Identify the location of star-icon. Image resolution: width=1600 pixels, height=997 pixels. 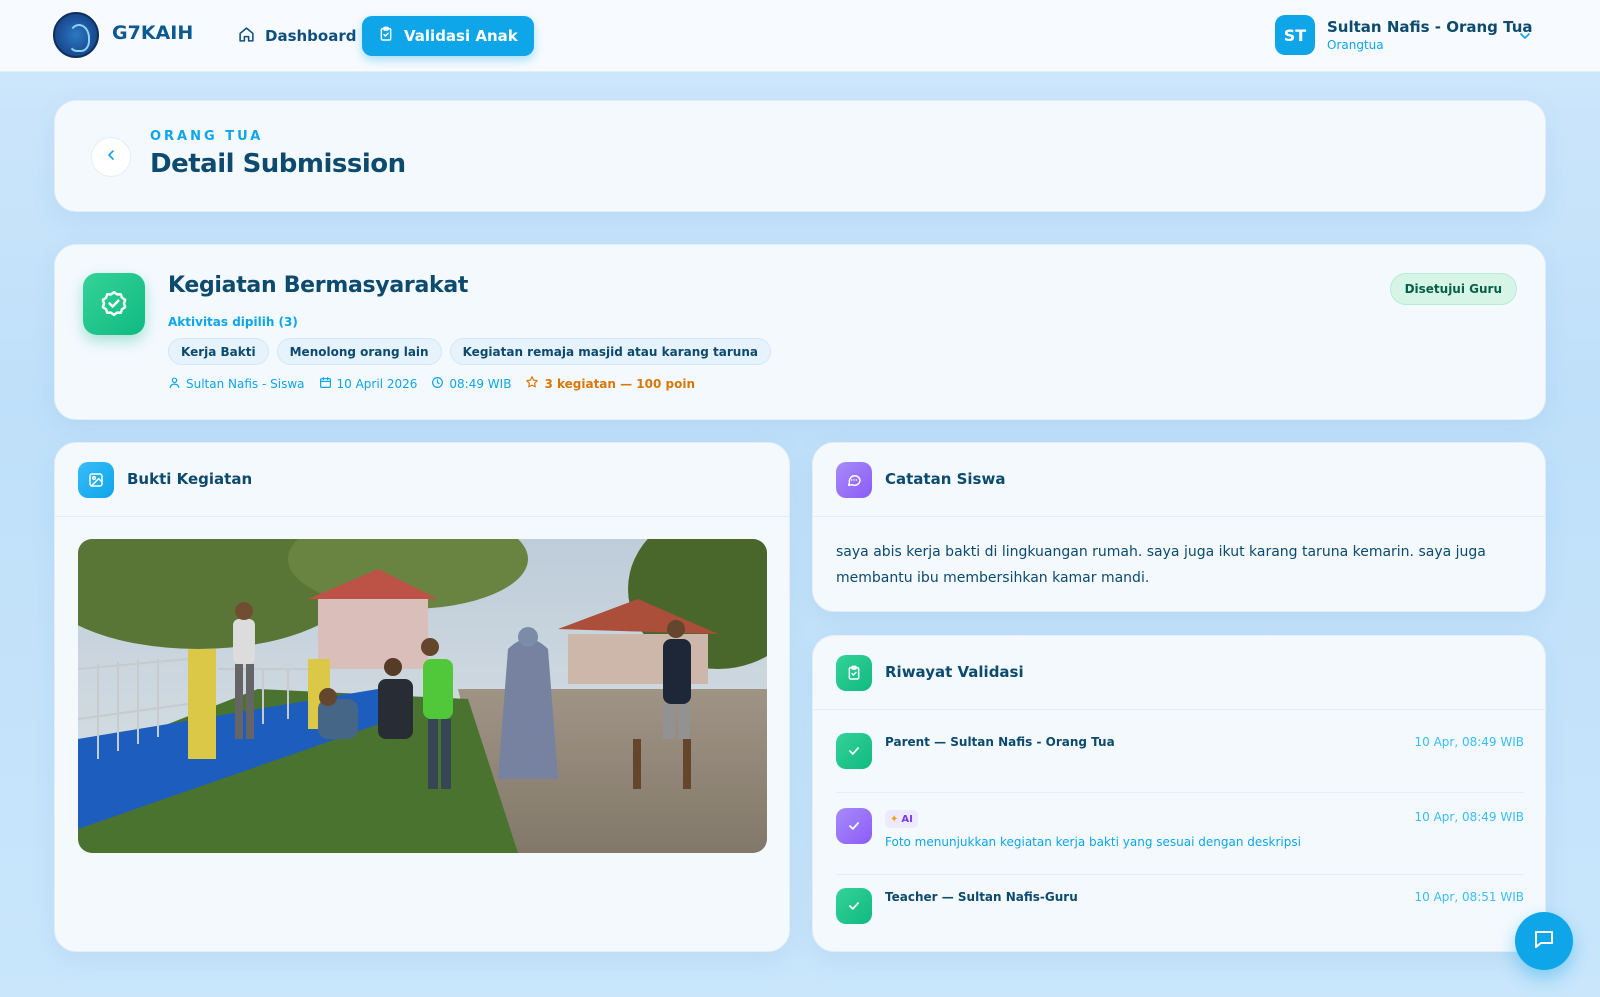
(532, 383).